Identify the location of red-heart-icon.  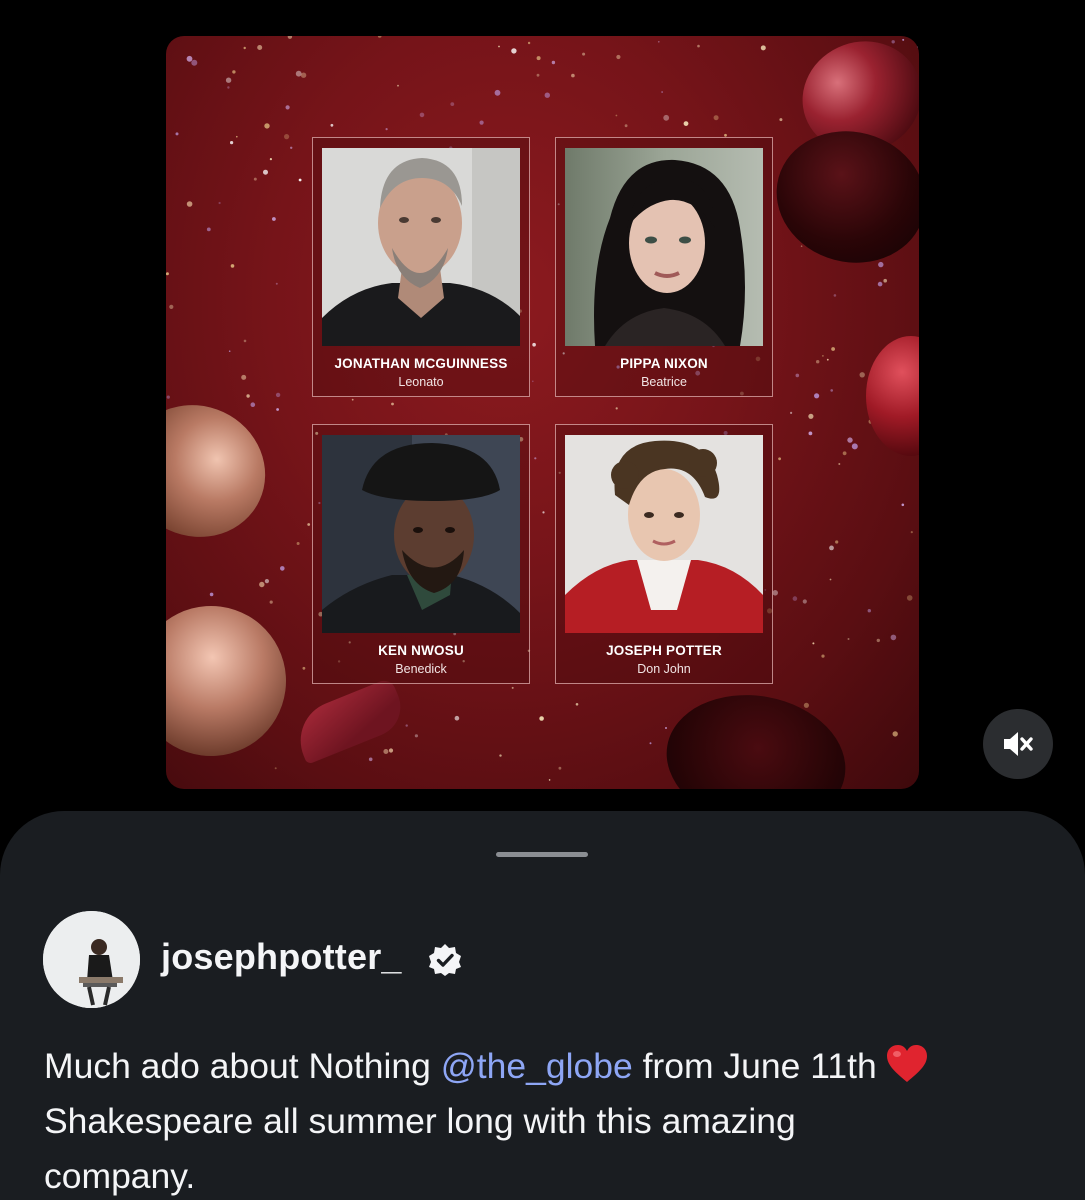
(906, 1063).